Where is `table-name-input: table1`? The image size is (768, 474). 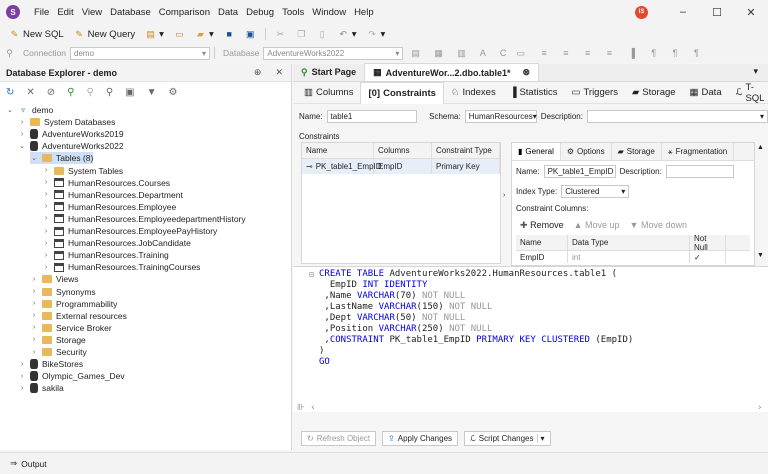 table-name-input: table1 is located at coordinates (372, 116).